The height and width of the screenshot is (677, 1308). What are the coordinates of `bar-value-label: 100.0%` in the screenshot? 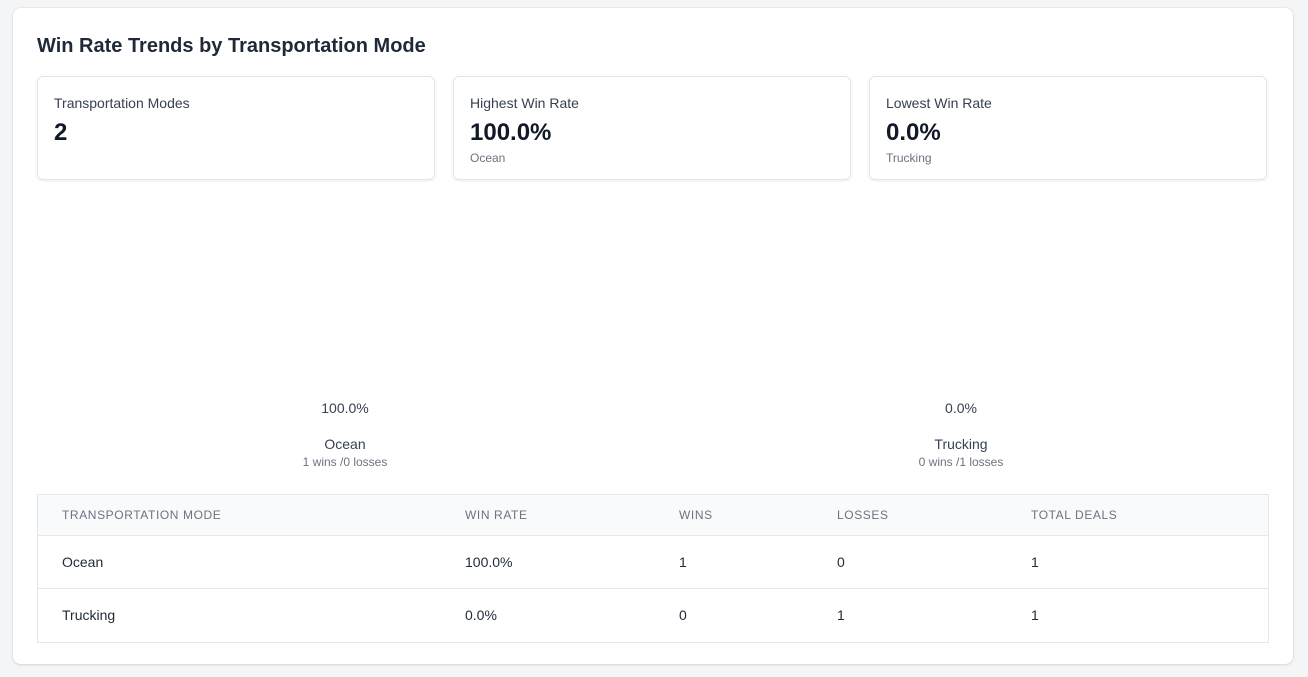 It's located at (345, 408).